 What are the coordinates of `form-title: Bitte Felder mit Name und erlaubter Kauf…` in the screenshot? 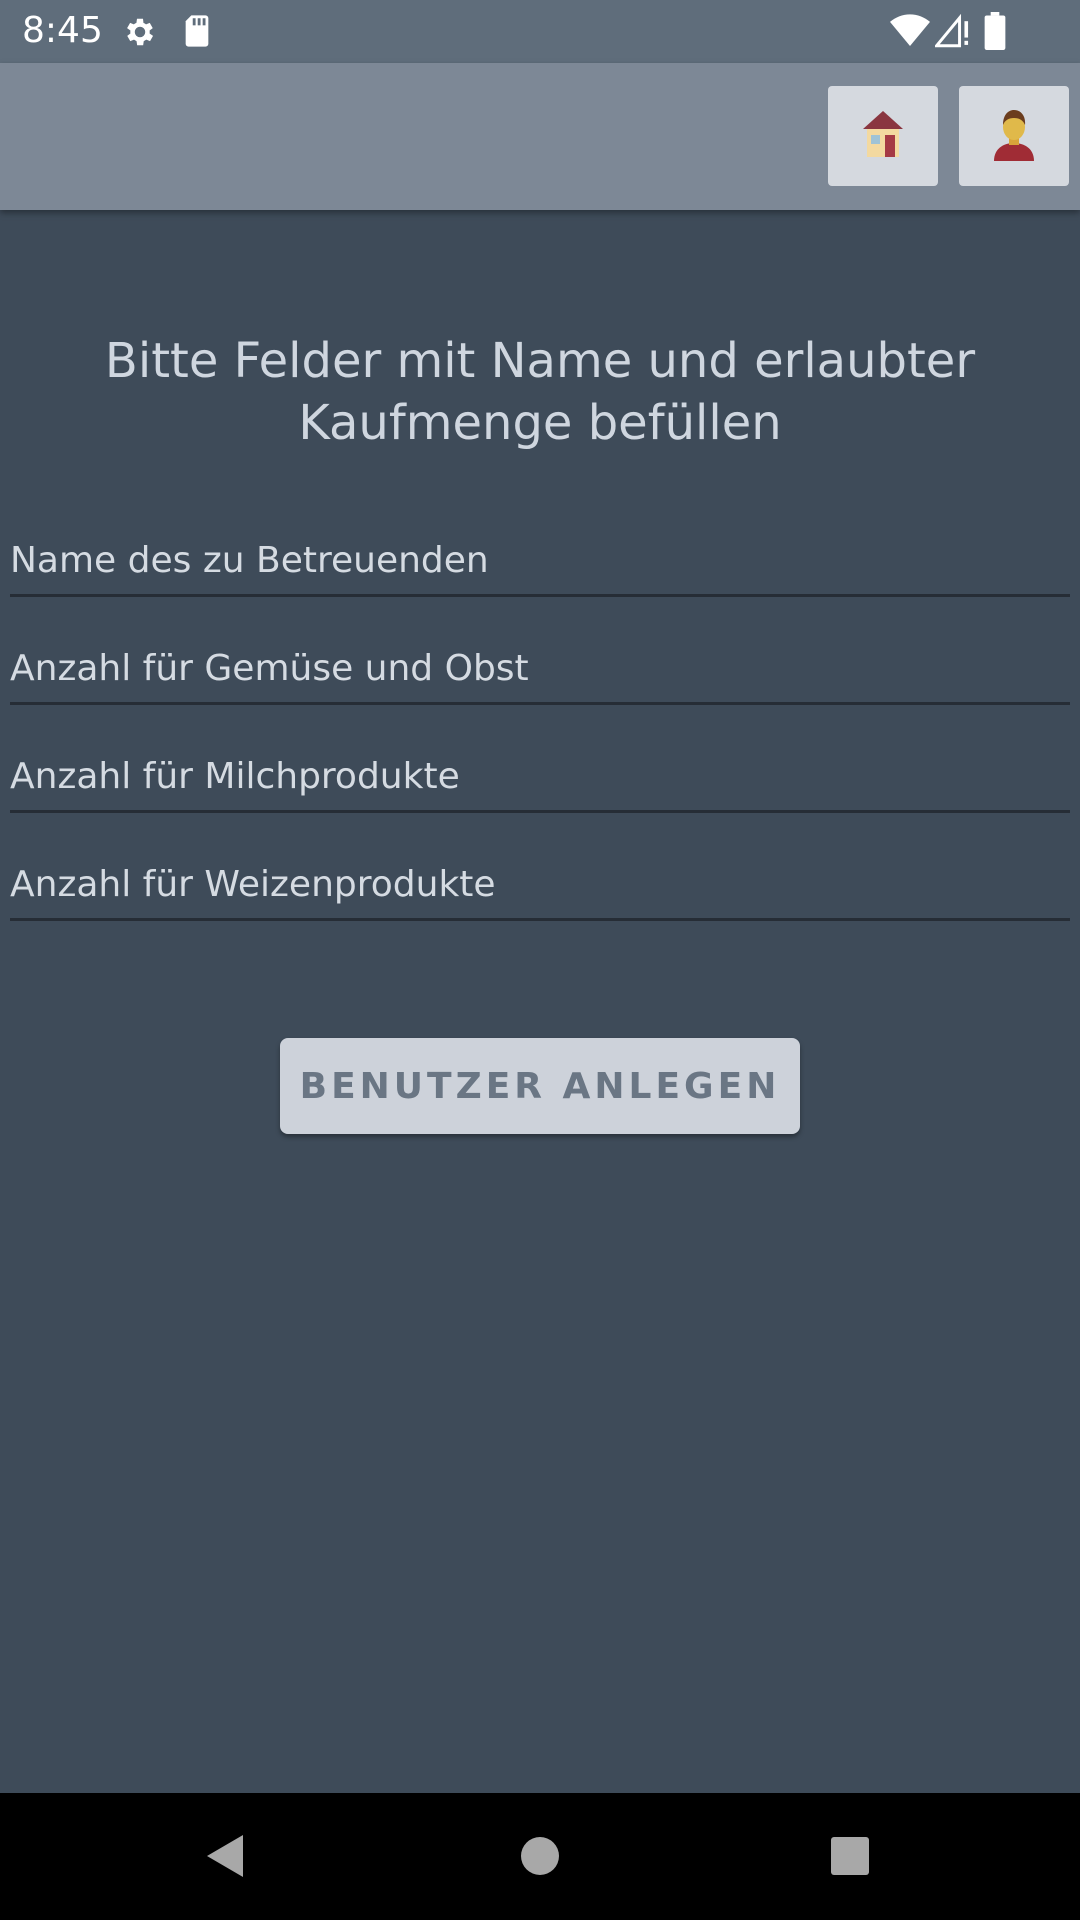 It's located at (540, 392).